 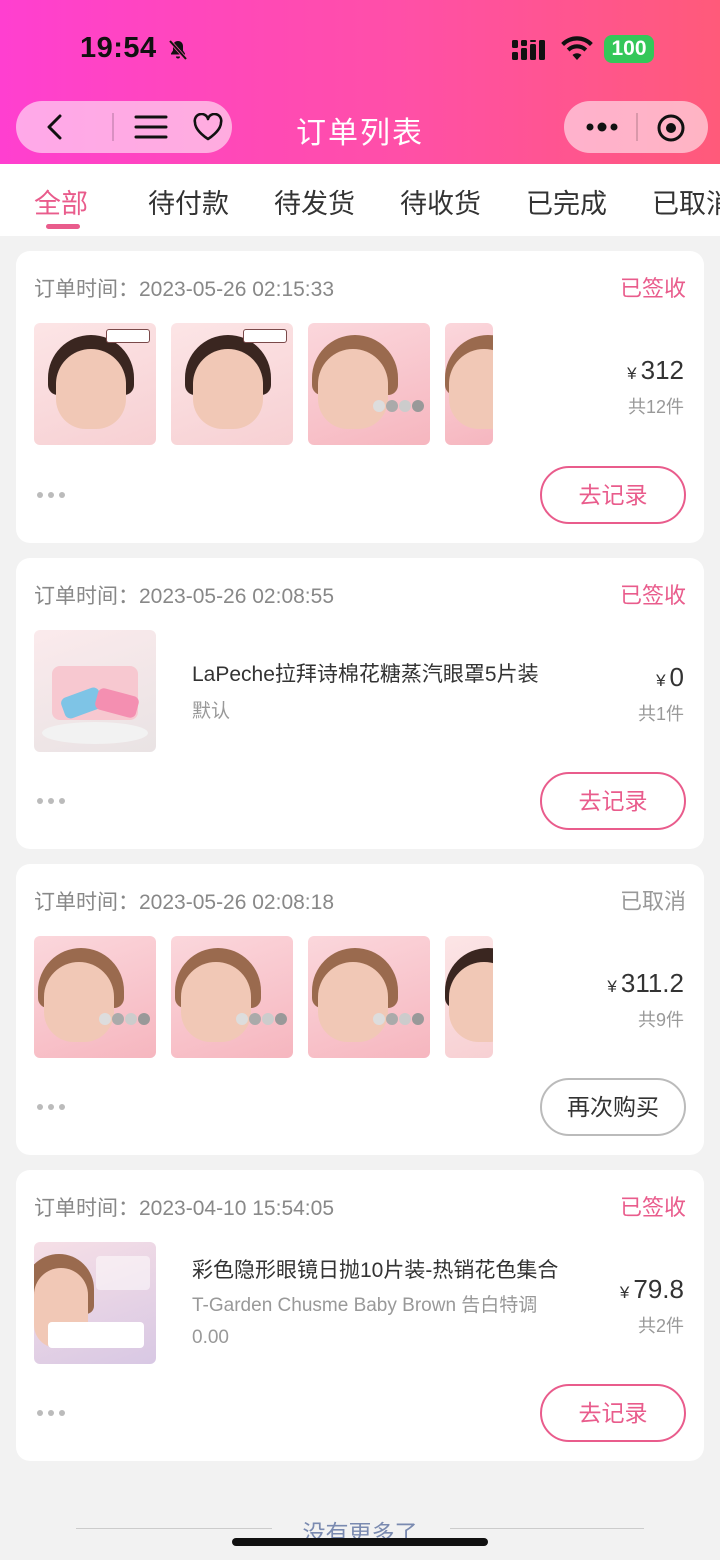 I want to click on capsule-divider, so click(x=637, y=127).